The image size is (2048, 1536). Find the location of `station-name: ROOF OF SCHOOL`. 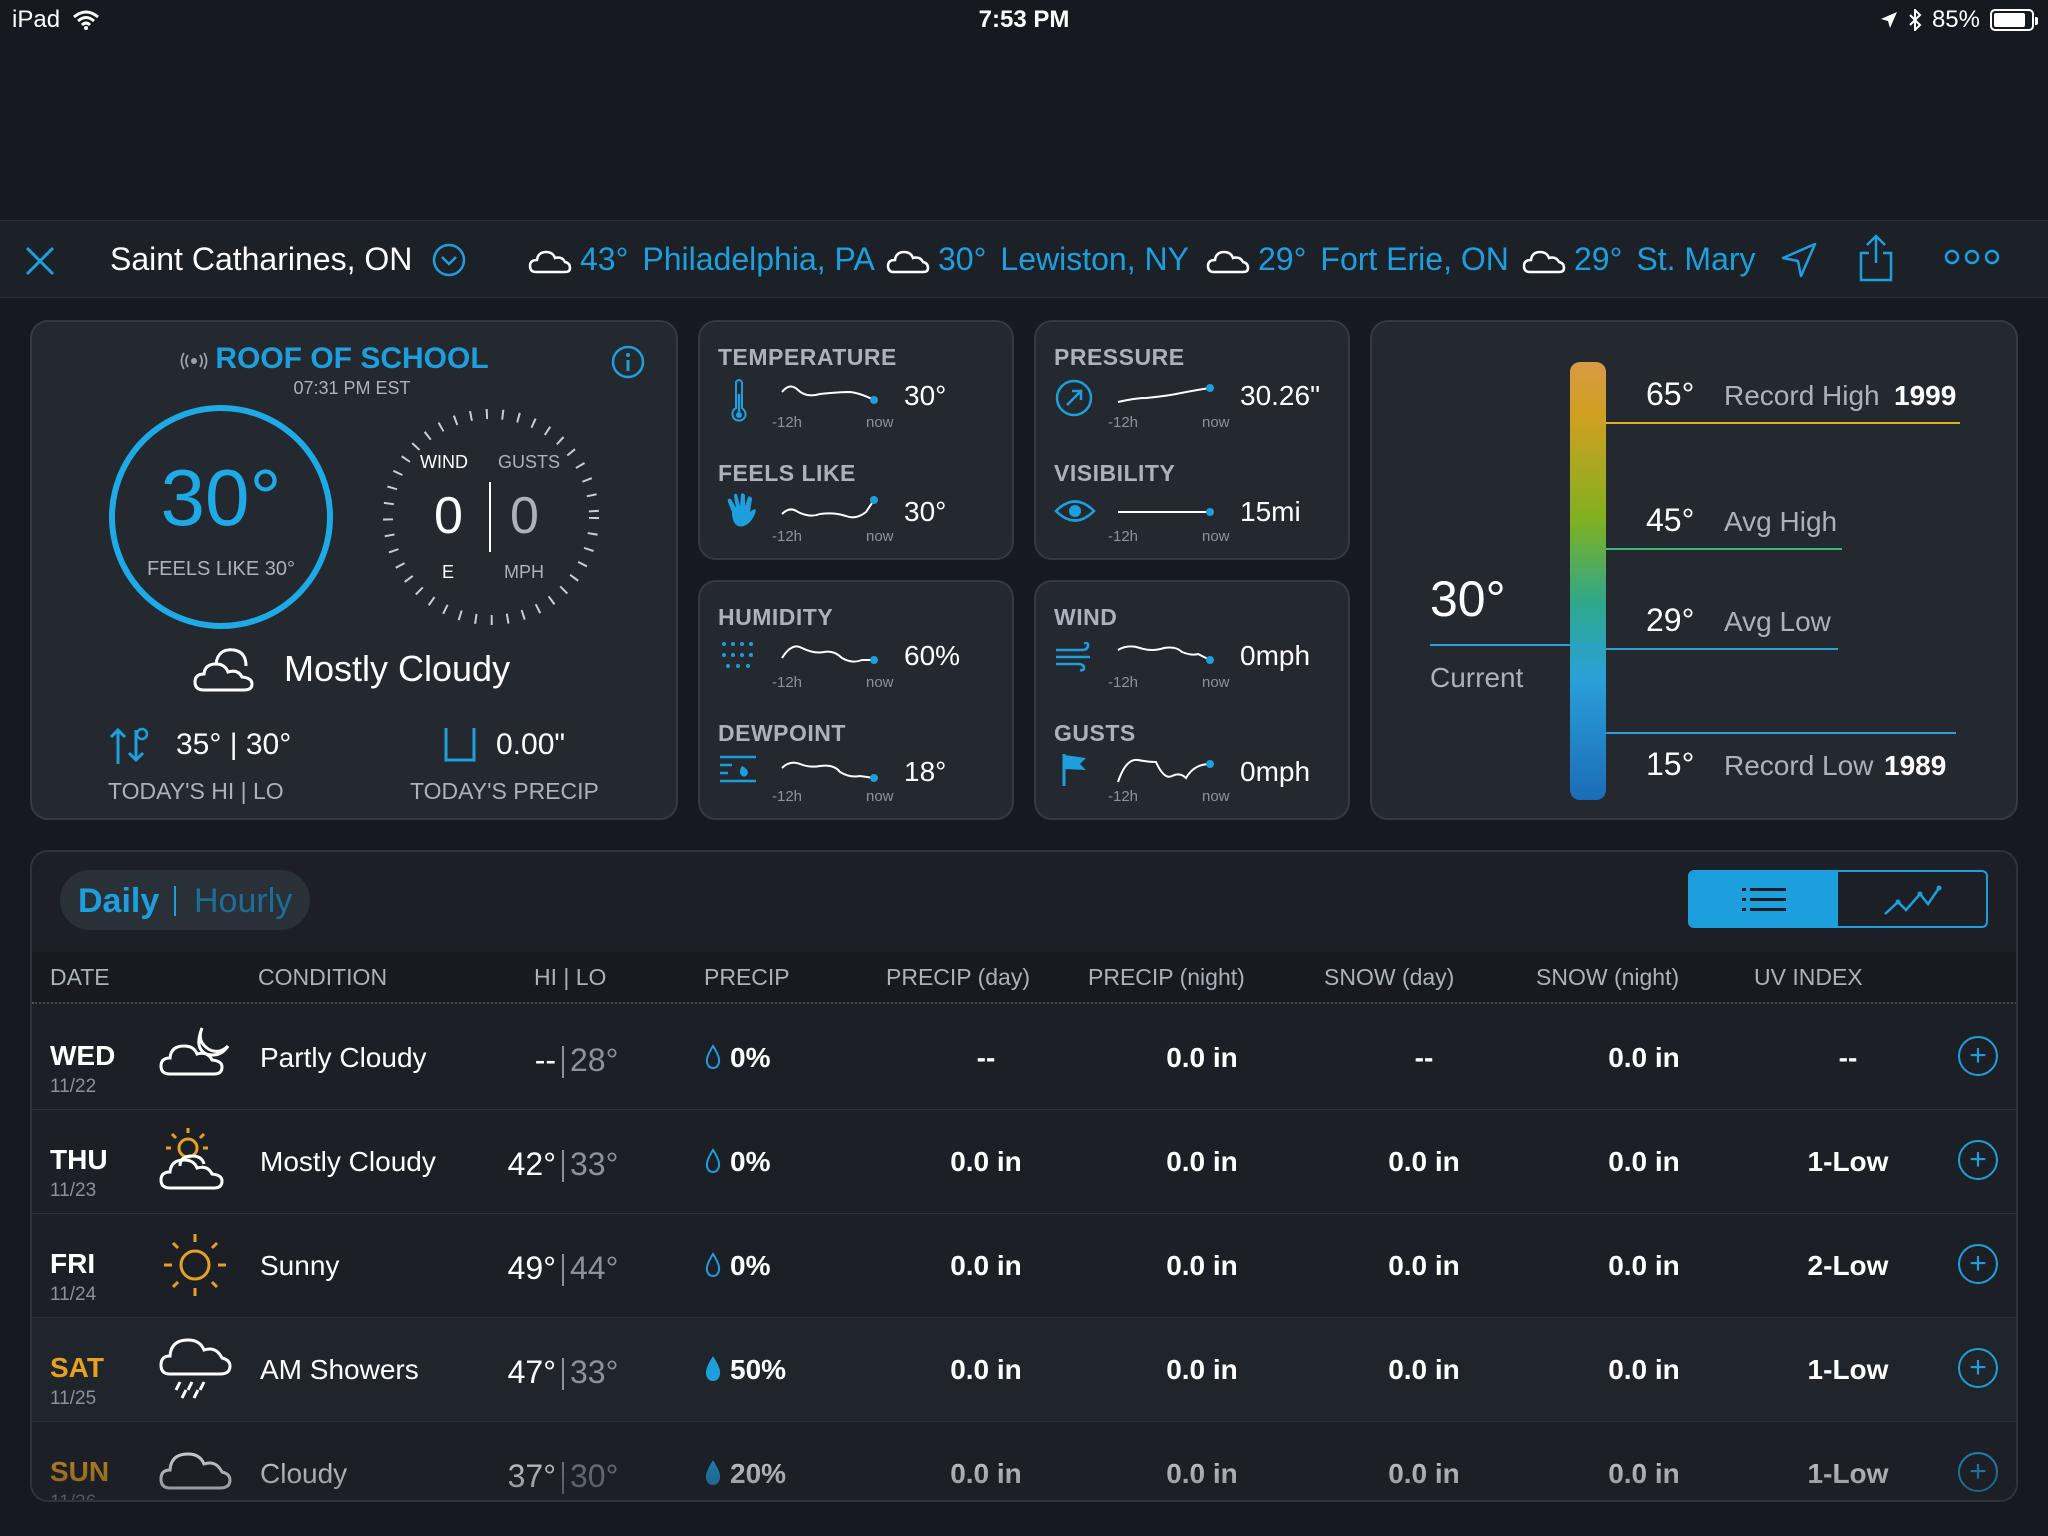

station-name: ROOF OF SCHOOL is located at coordinates (351, 358).